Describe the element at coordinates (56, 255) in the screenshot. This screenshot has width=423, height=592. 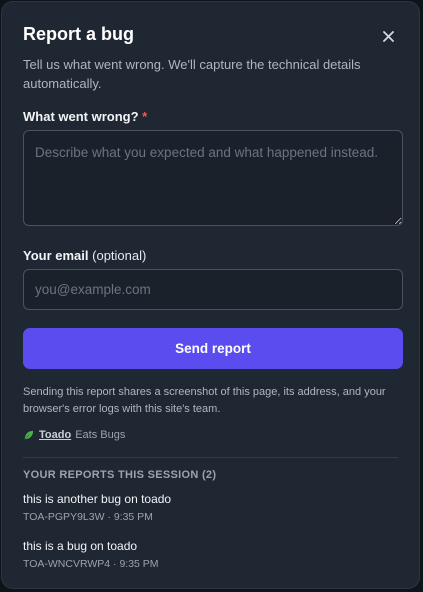
I see `email-label-text: Your email` at that location.